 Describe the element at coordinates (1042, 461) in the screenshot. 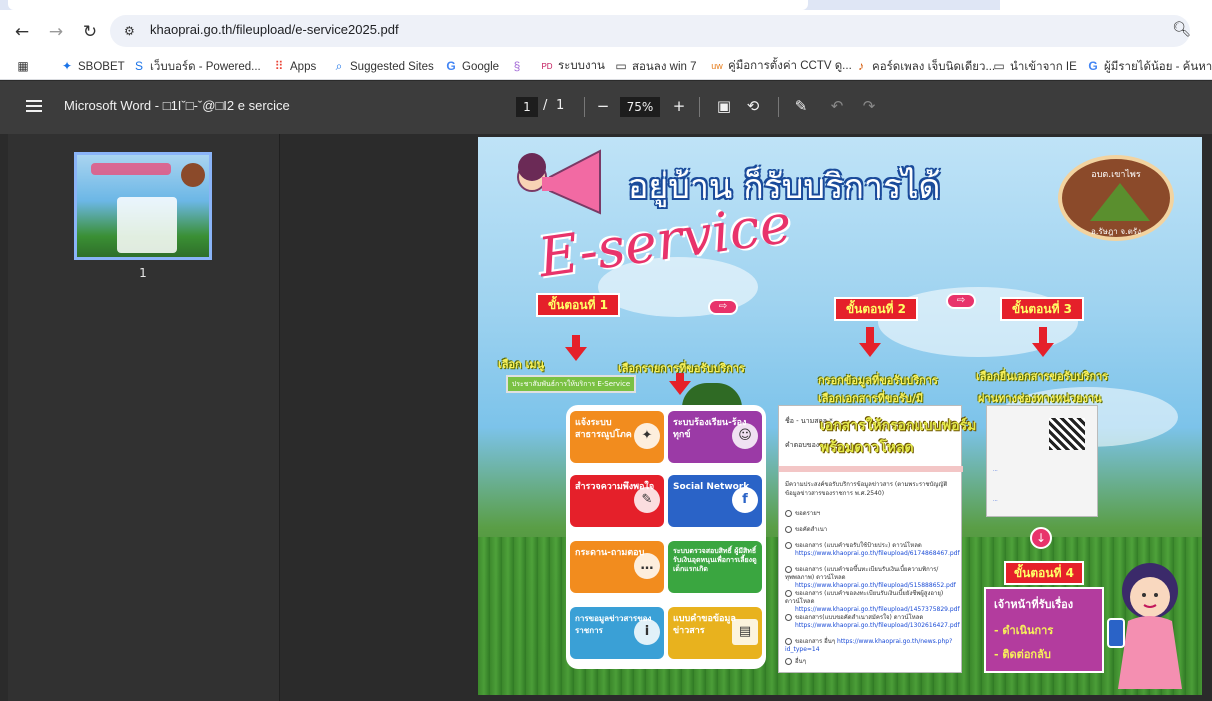

I see `submit-document-sample: ··· ···` at that location.